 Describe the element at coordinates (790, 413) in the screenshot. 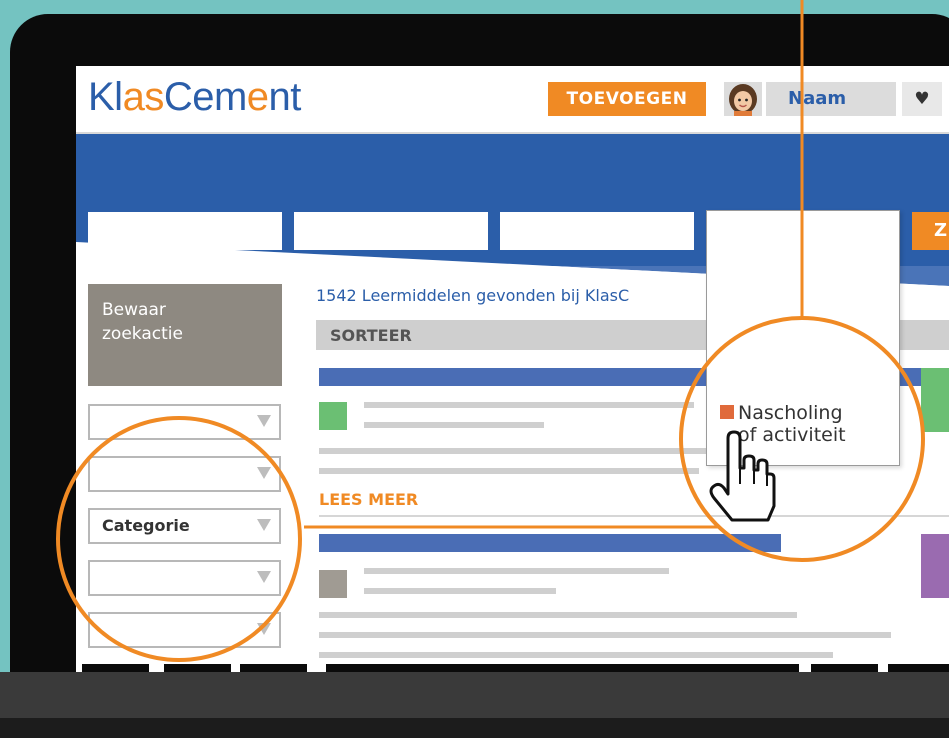

I see `option-label-line1: Nascholing` at that location.